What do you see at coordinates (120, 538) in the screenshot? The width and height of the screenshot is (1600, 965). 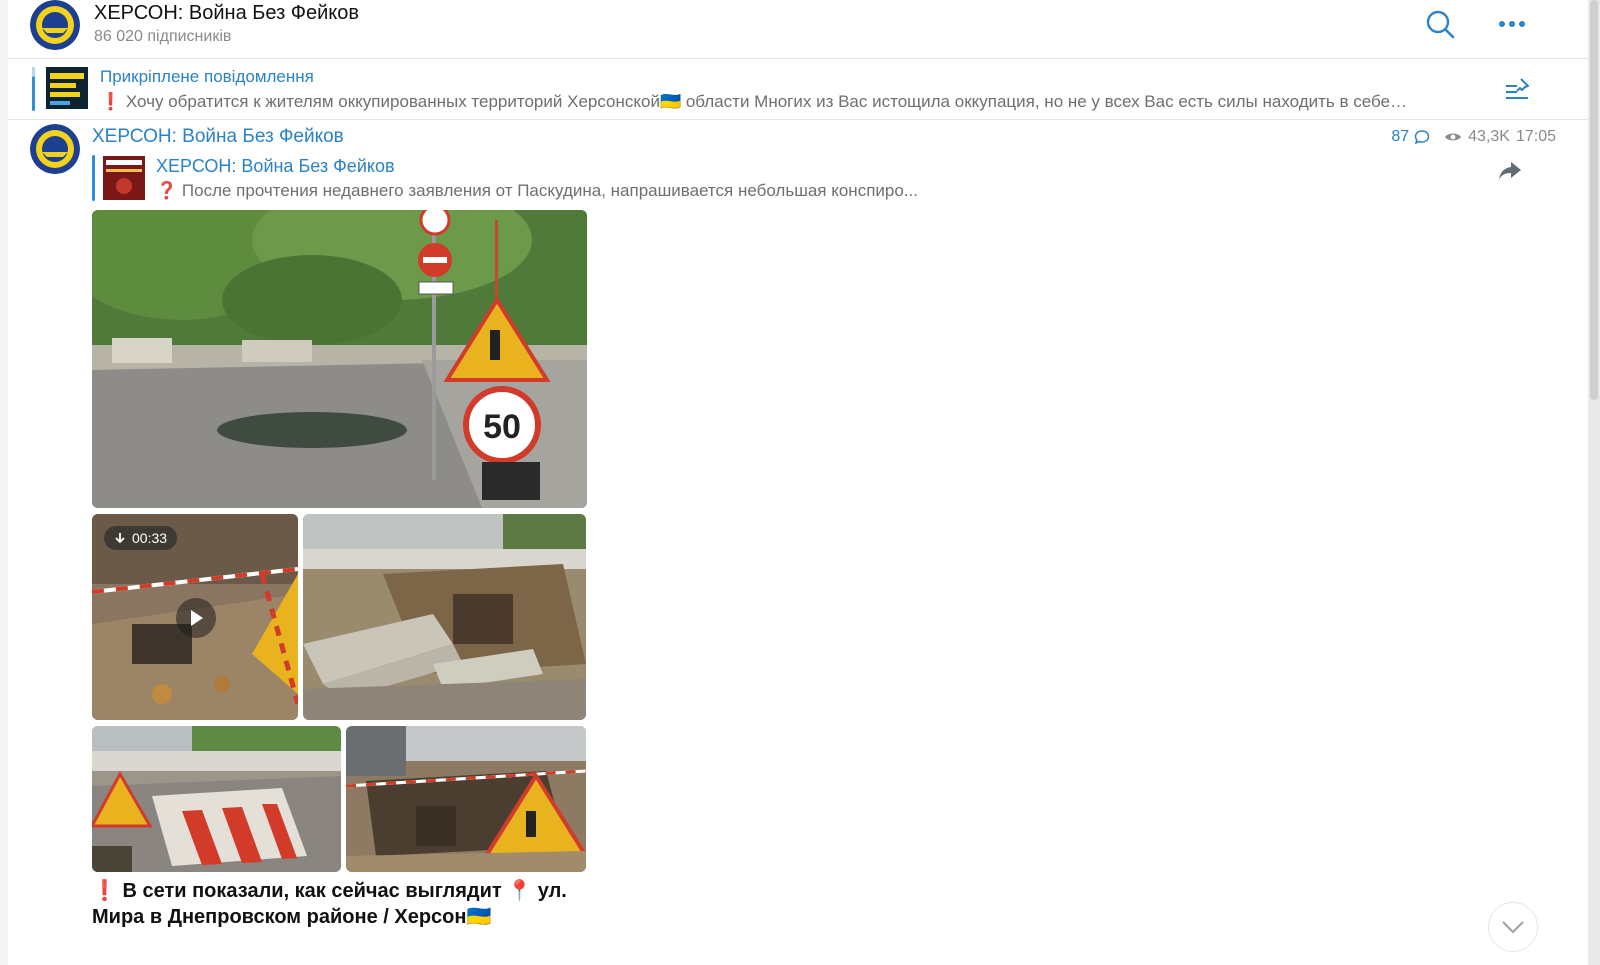 I see `download-icon` at bounding box center [120, 538].